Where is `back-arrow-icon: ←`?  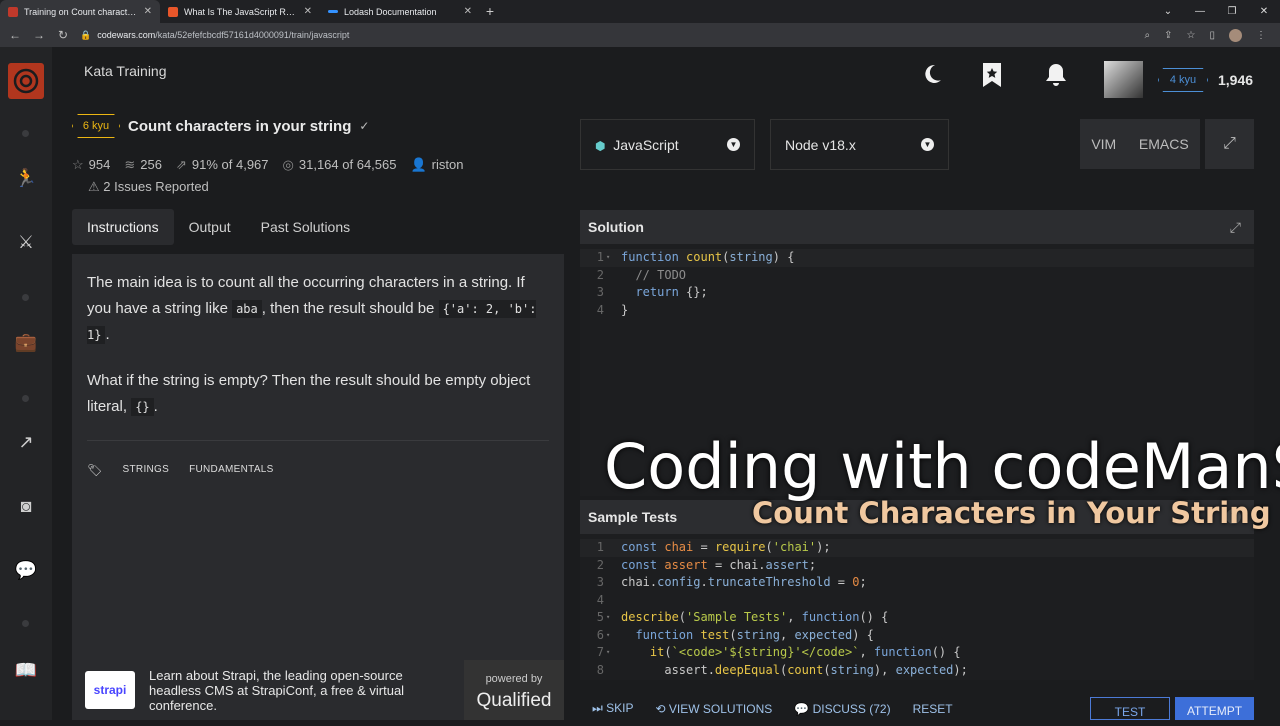 back-arrow-icon: ← is located at coordinates (15, 35).